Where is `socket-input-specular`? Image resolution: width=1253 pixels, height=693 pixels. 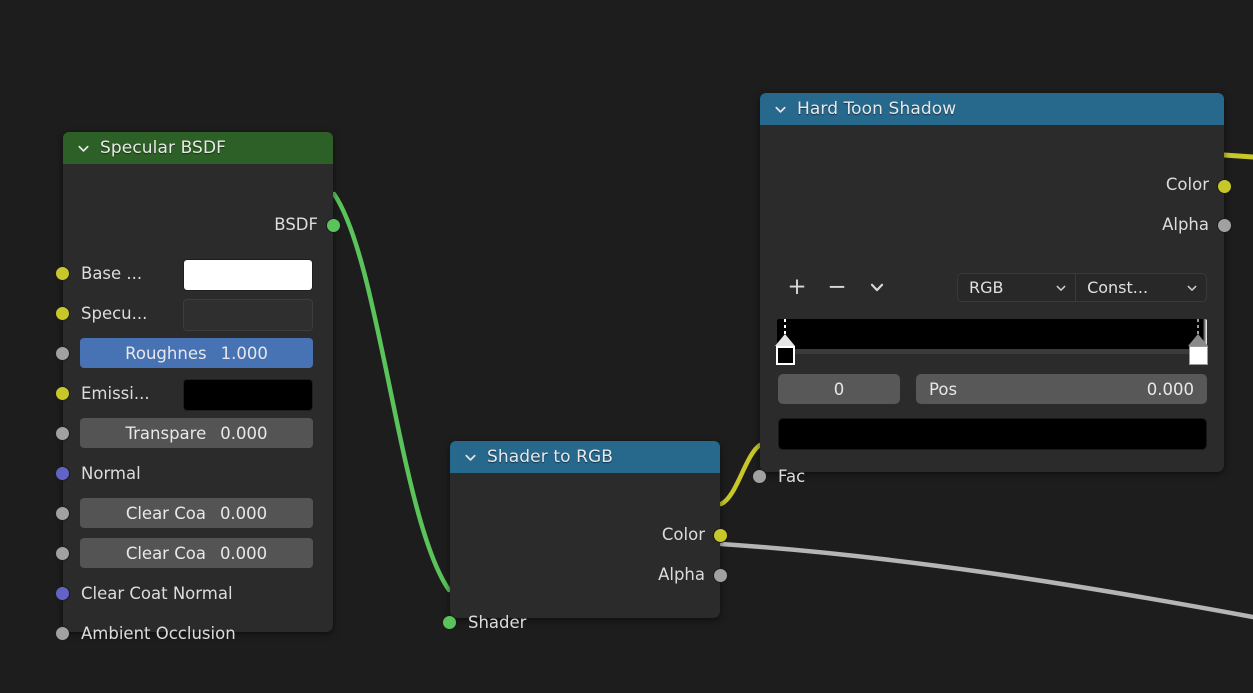
socket-input-specular is located at coordinates (62, 313).